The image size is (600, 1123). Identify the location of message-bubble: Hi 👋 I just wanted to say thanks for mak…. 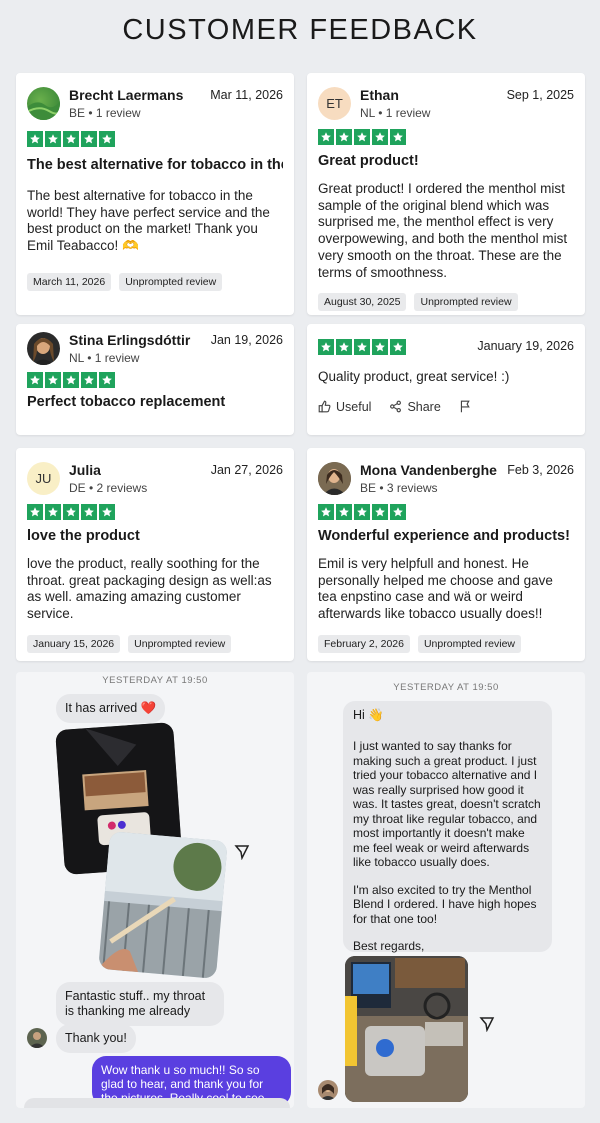
(447, 827).